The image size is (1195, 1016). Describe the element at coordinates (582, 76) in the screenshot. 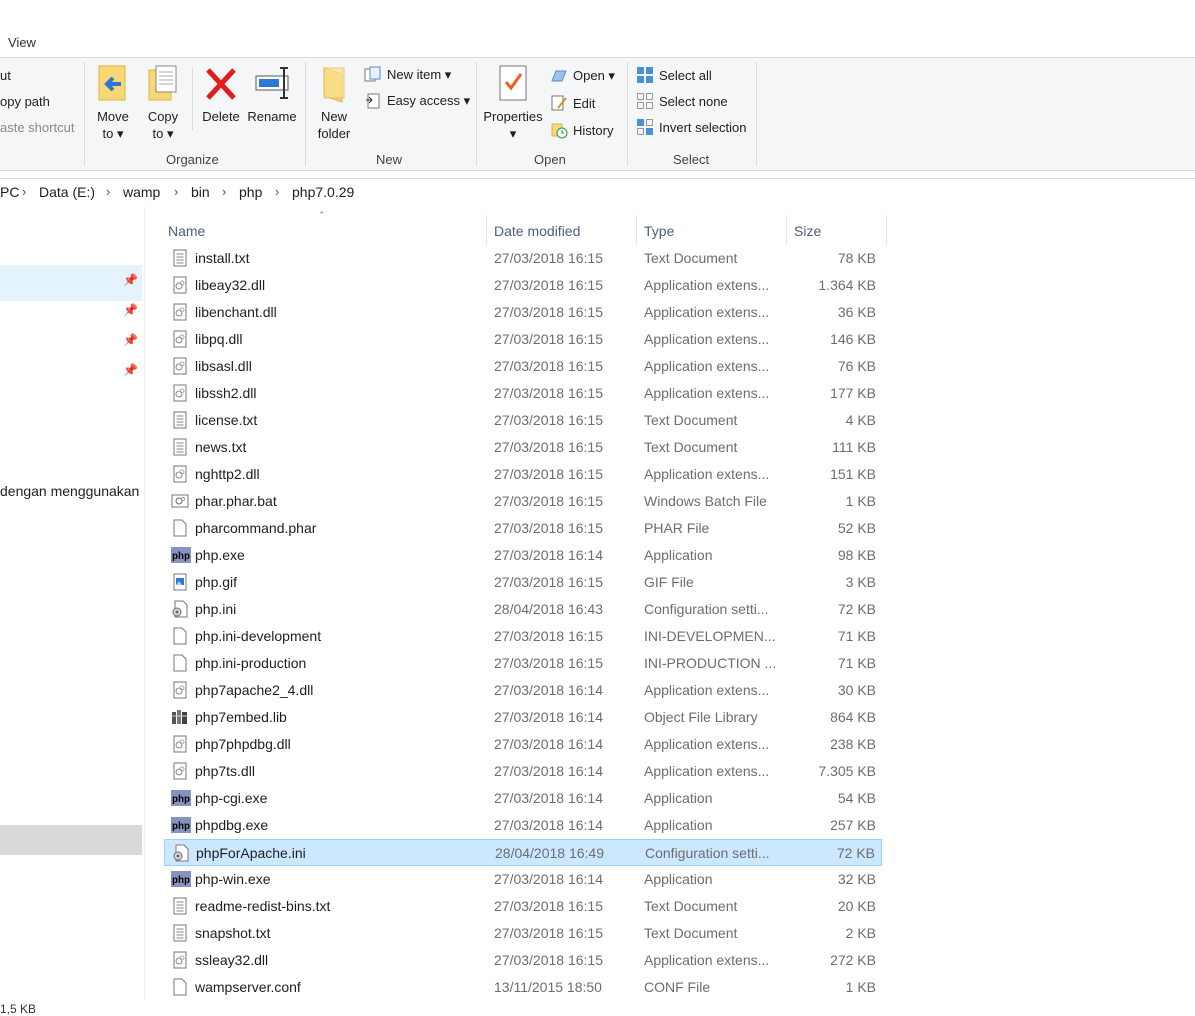

I see `open-button: Open ▾` at that location.